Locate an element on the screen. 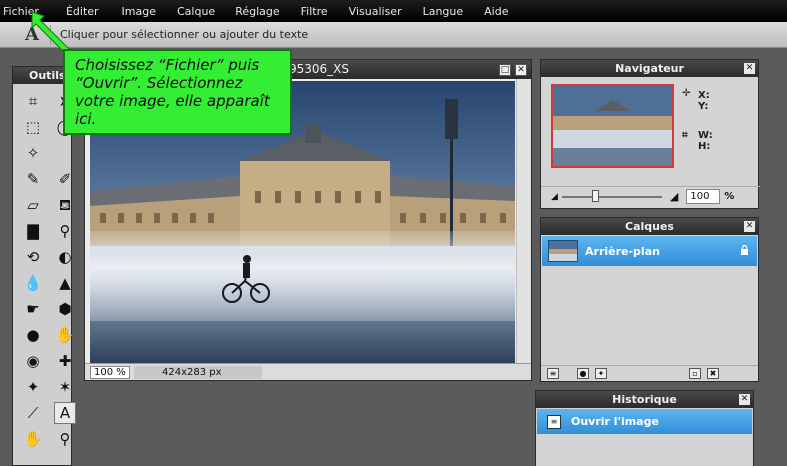 The width and height of the screenshot is (787, 466). navigator-zoom-row: ◢ ◢ 100 % is located at coordinates (650, 196).